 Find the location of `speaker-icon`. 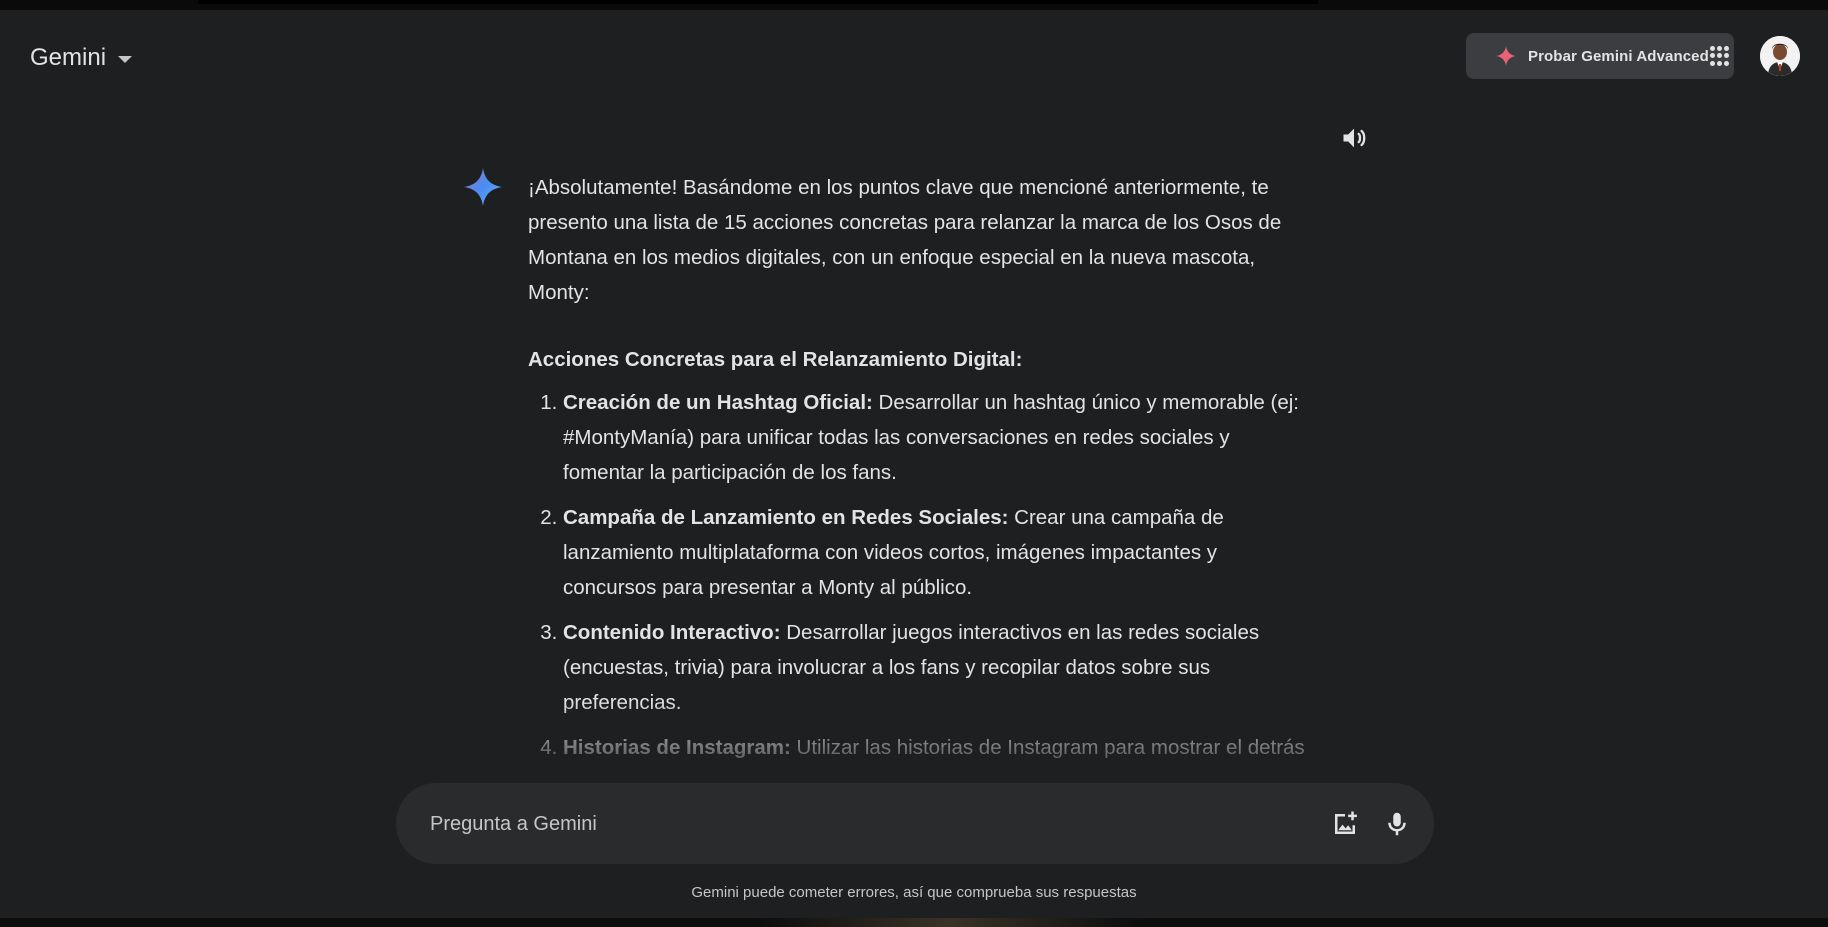

speaker-icon is located at coordinates (1354, 138).